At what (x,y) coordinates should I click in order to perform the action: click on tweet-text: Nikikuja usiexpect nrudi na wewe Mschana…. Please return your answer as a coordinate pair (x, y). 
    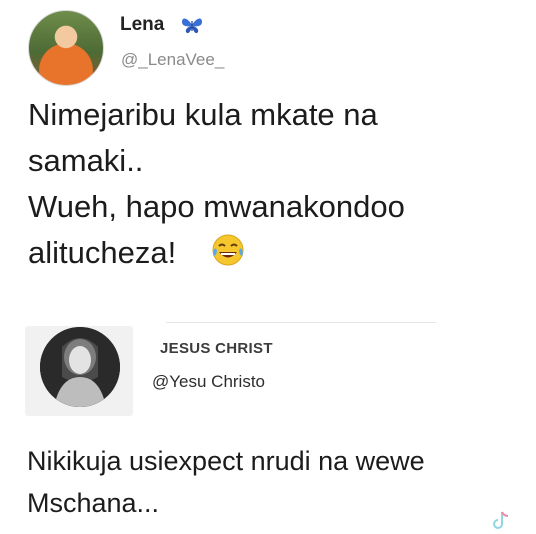
    Looking at the image, I should click on (226, 482).